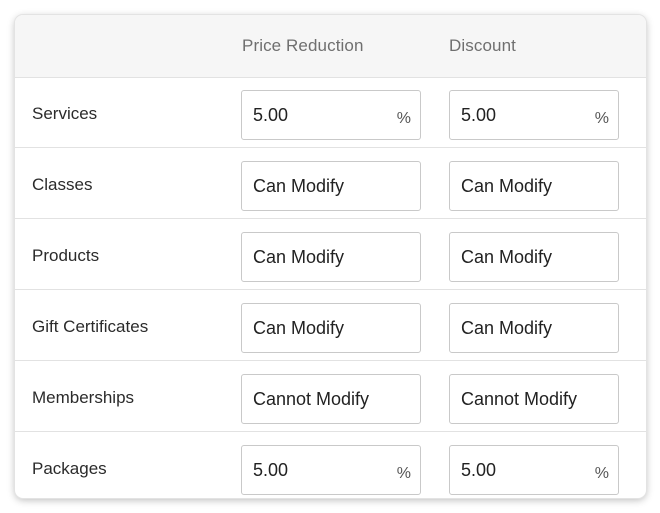  I want to click on row-label: Gift Certificates, so click(90, 326).